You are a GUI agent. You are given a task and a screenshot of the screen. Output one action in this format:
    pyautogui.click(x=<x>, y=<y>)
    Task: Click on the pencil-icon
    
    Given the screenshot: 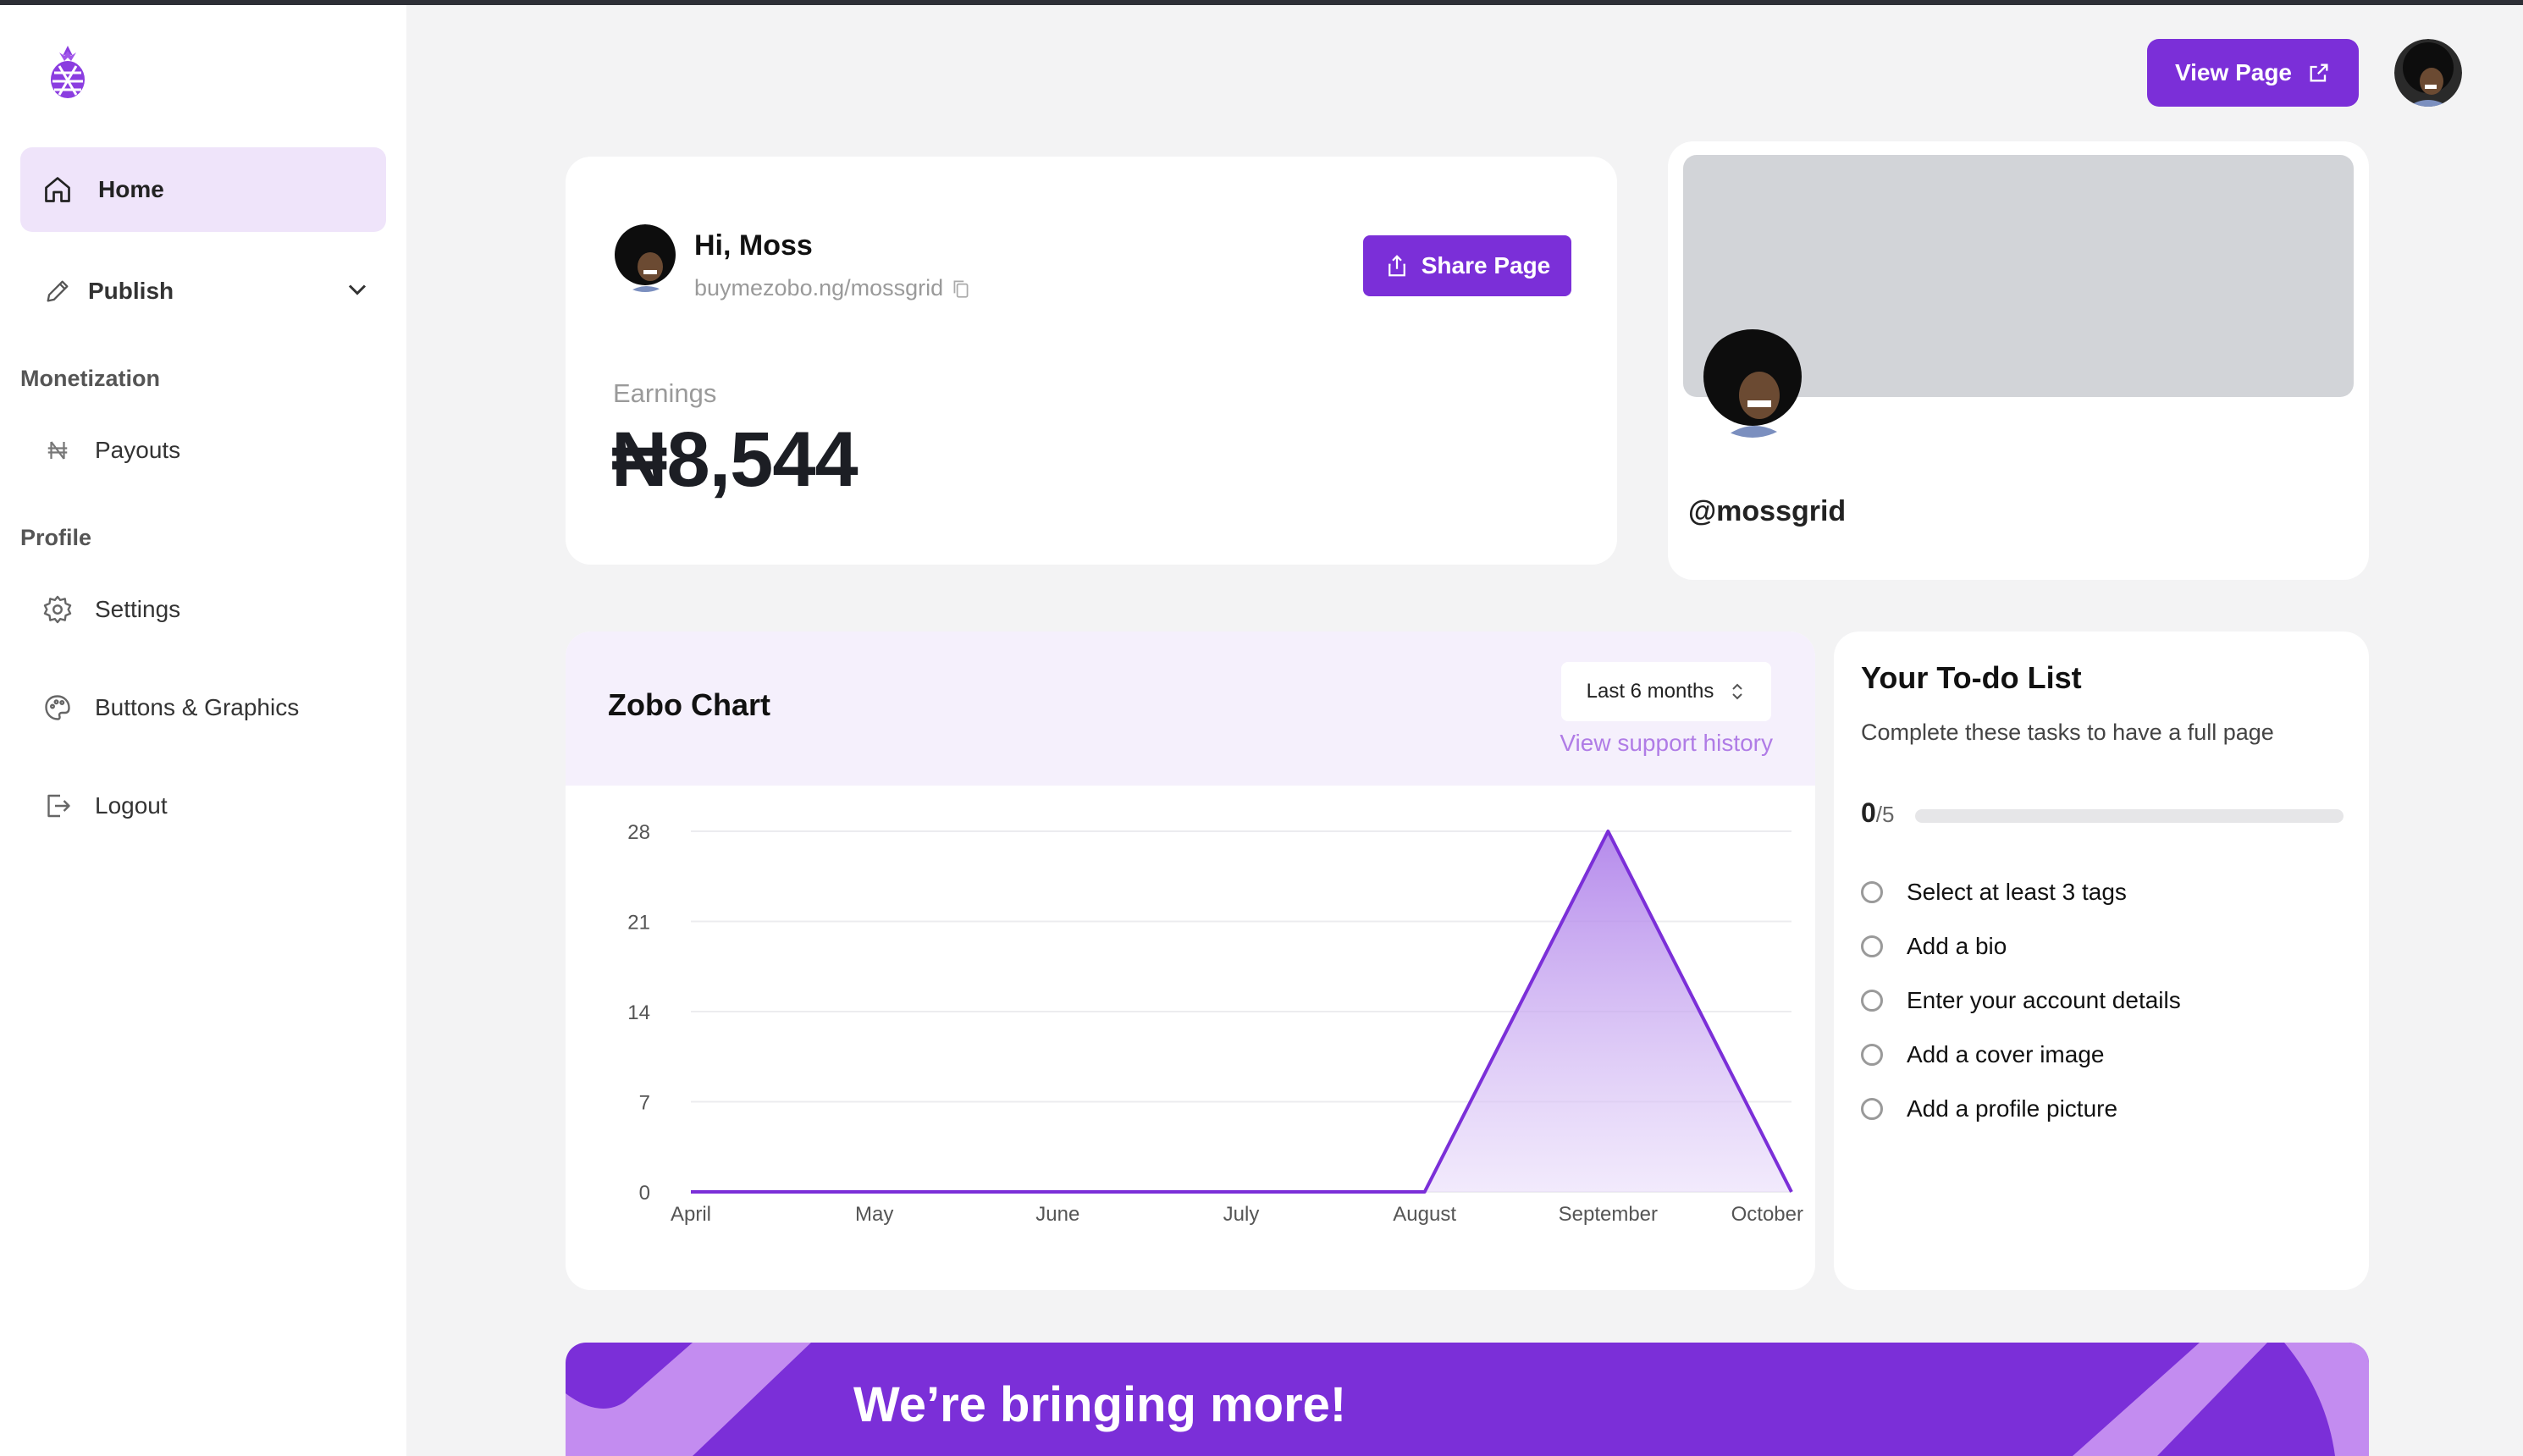 What is the action you would take?
    pyautogui.click(x=58, y=291)
    